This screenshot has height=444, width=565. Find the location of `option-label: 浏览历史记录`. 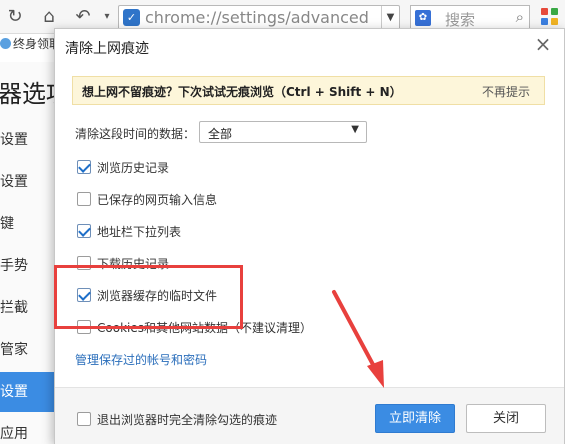

option-label: 浏览历史记录 is located at coordinates (133, 168).